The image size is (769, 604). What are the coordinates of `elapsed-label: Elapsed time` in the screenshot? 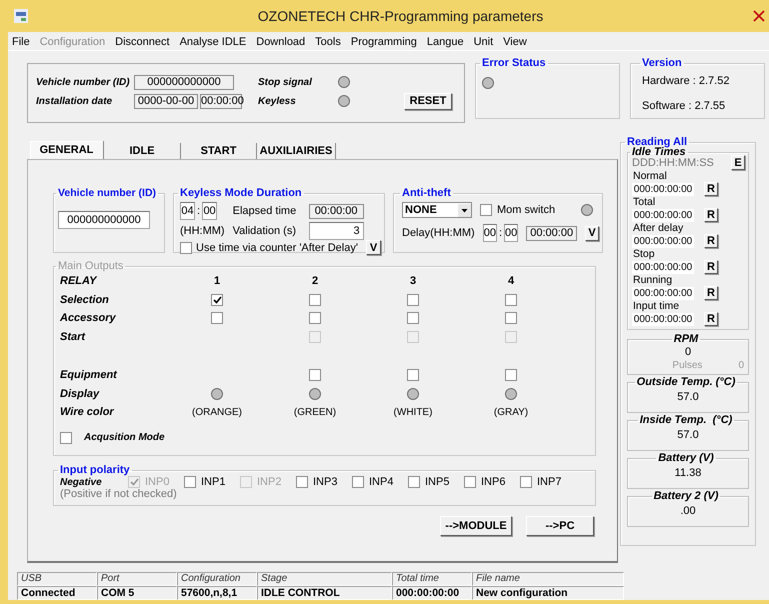 It's located at (265, 211).